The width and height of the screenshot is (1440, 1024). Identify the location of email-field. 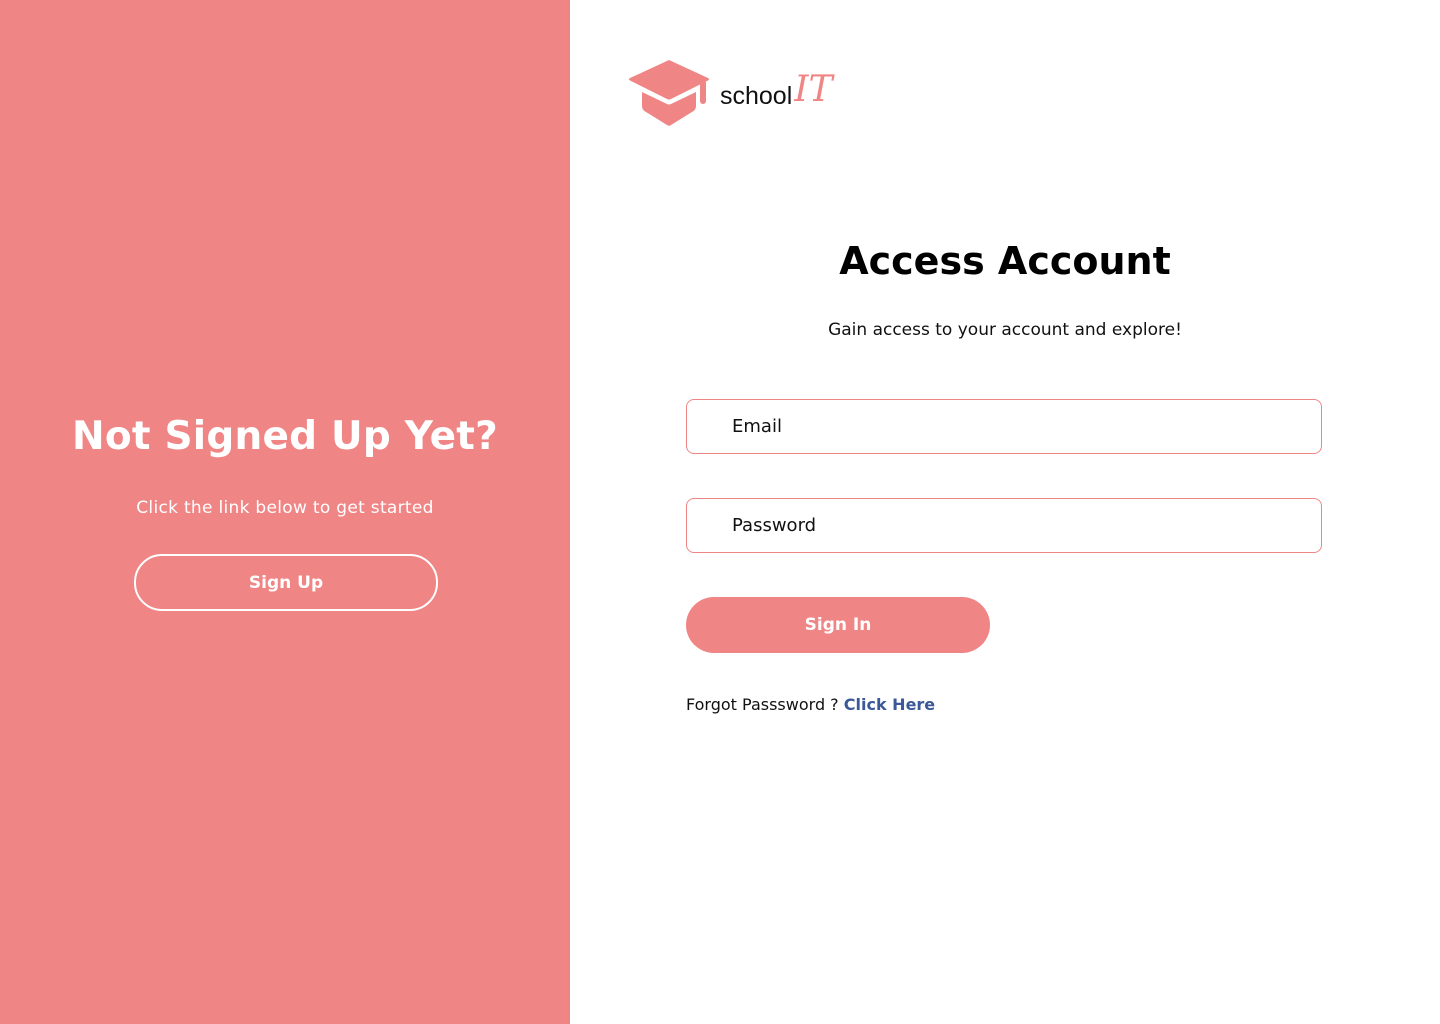
(1004, 426).